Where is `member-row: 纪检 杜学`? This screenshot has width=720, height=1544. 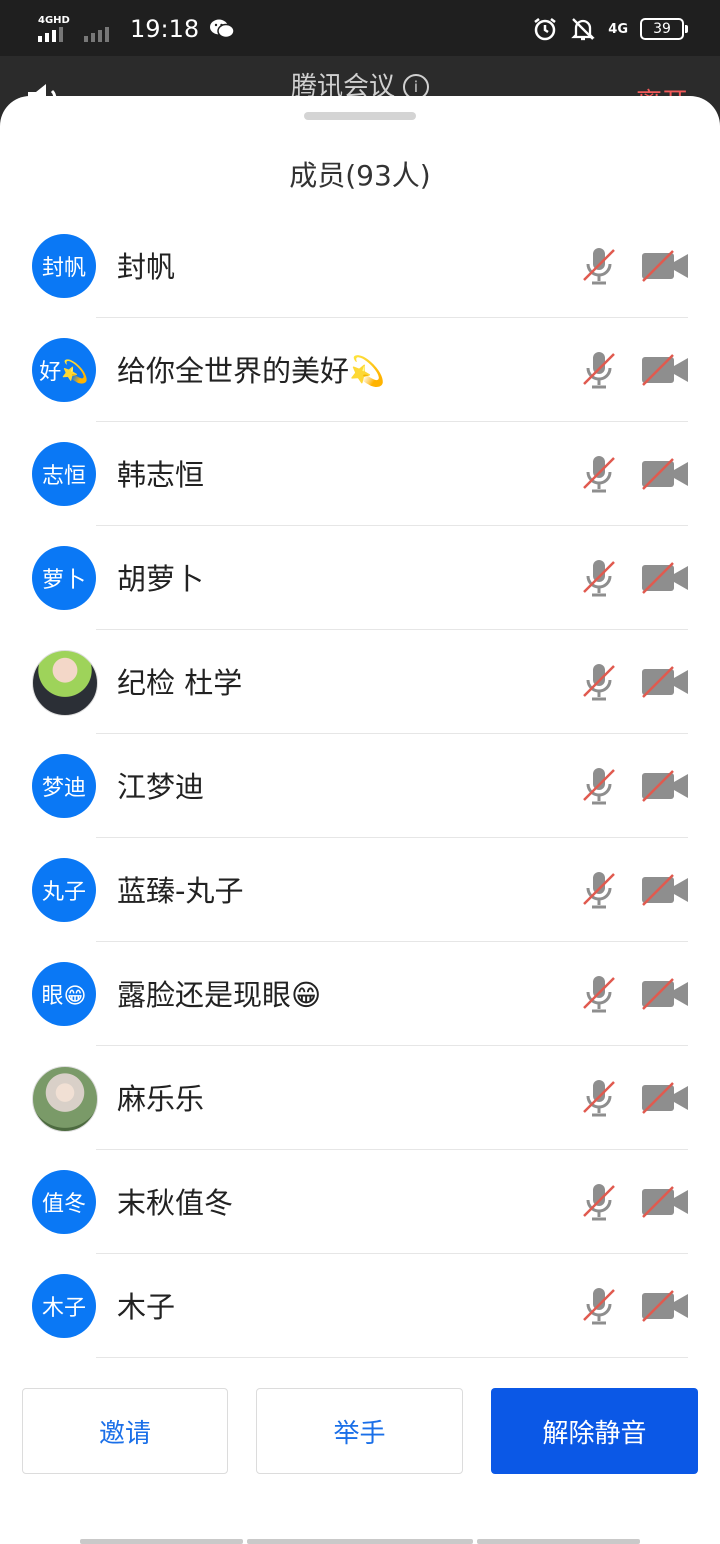 member-row: 纪检 杜学 is located at coordinates (360, 682).